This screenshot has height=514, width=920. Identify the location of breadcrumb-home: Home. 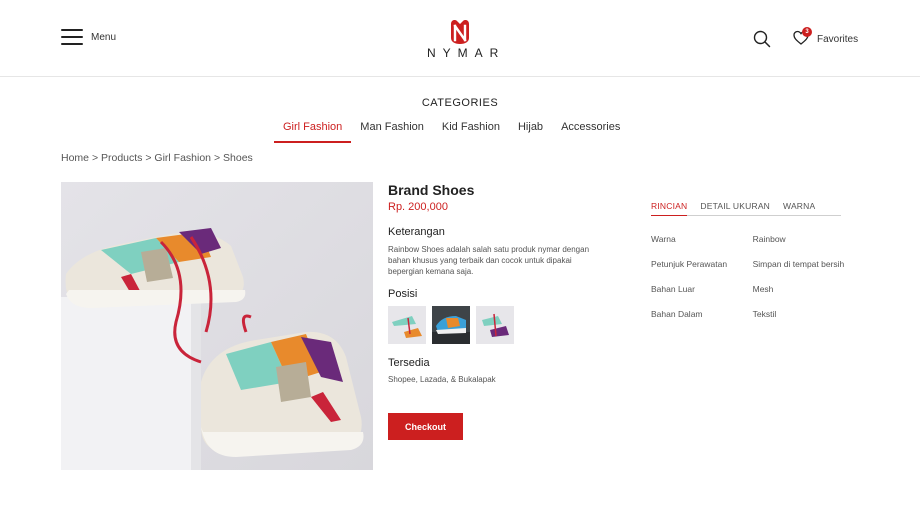
(75, 158).